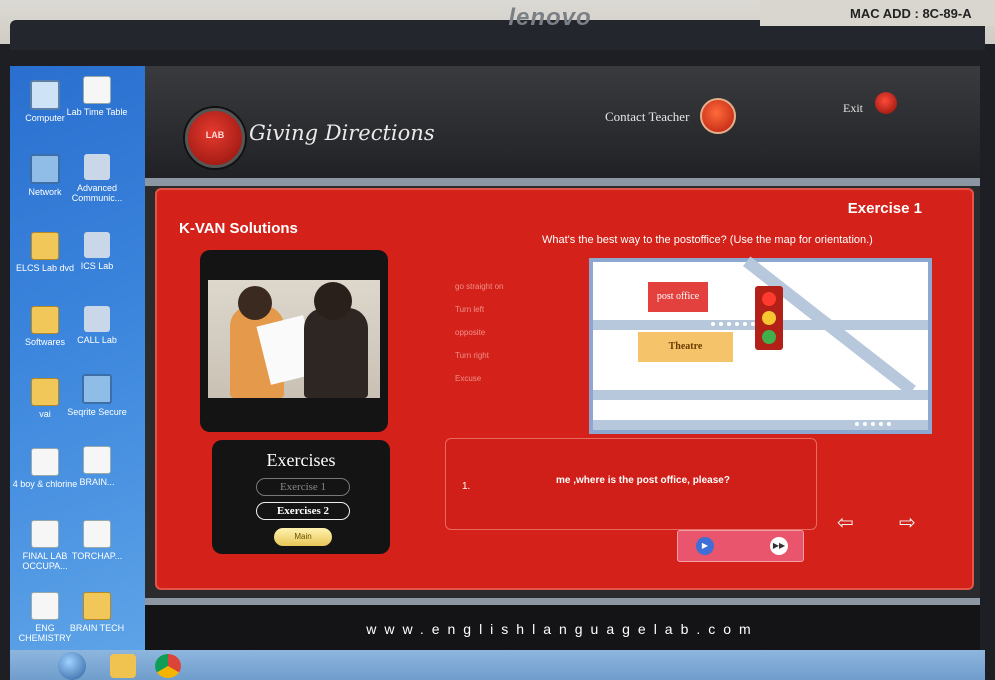 The image size is (995, 680). I want to click on yellow-lamp, so click(769, 318).